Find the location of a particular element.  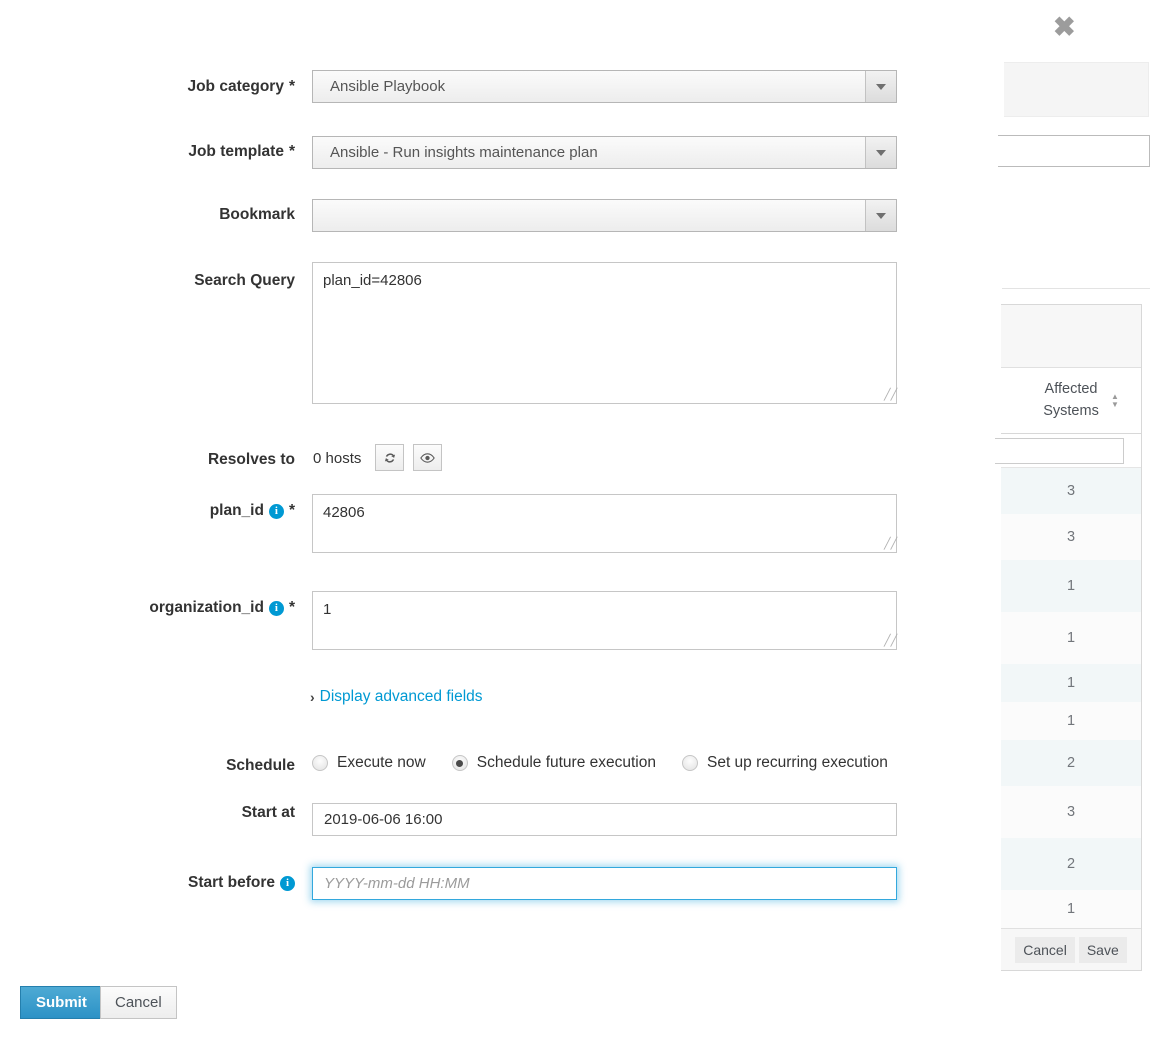

submit-button: Submit is located at coordinates (61, 1002).